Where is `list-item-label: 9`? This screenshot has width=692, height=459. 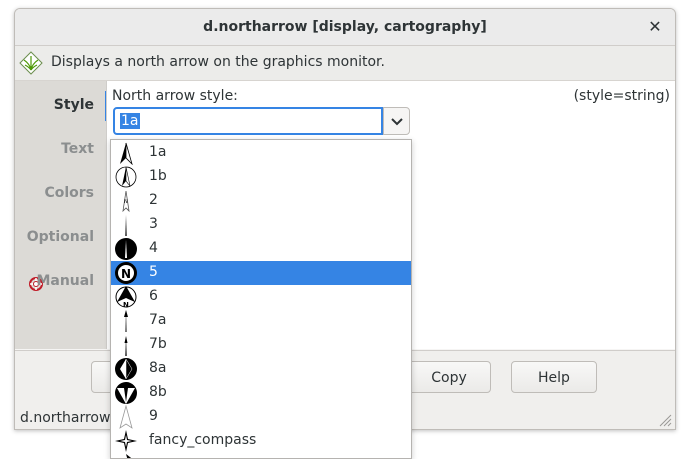
list-item-label: 9 is located at coordinates (153, 416).